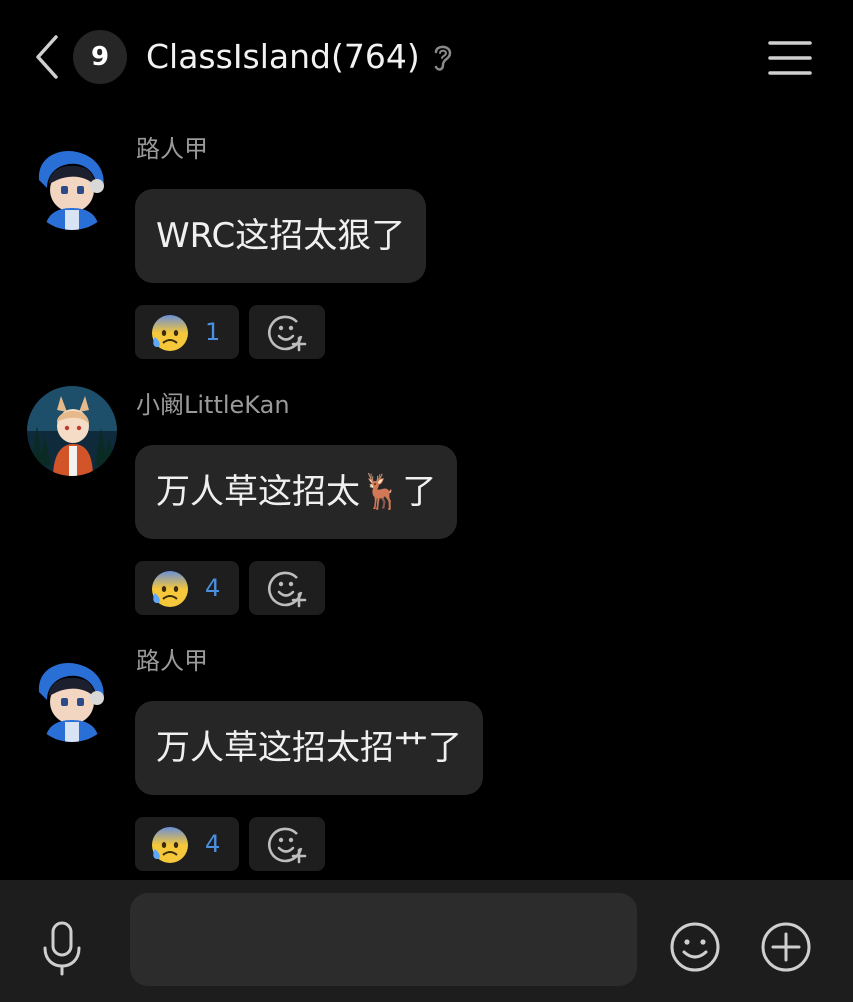 The image size is (853, 1002). Describe the element at coordinates (62, 948) in the screenshot. I see `microphone-icon` at that location.